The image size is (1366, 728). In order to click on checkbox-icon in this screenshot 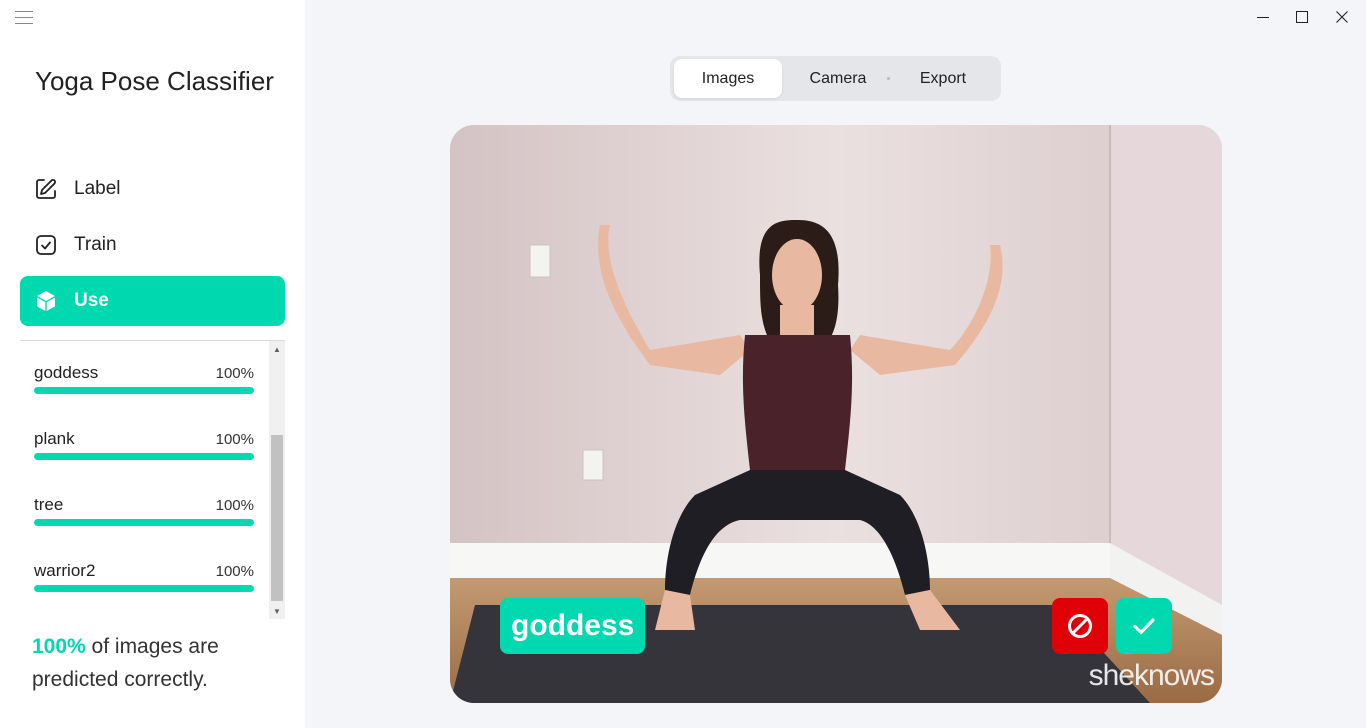, I will do `click(46, 245)`.